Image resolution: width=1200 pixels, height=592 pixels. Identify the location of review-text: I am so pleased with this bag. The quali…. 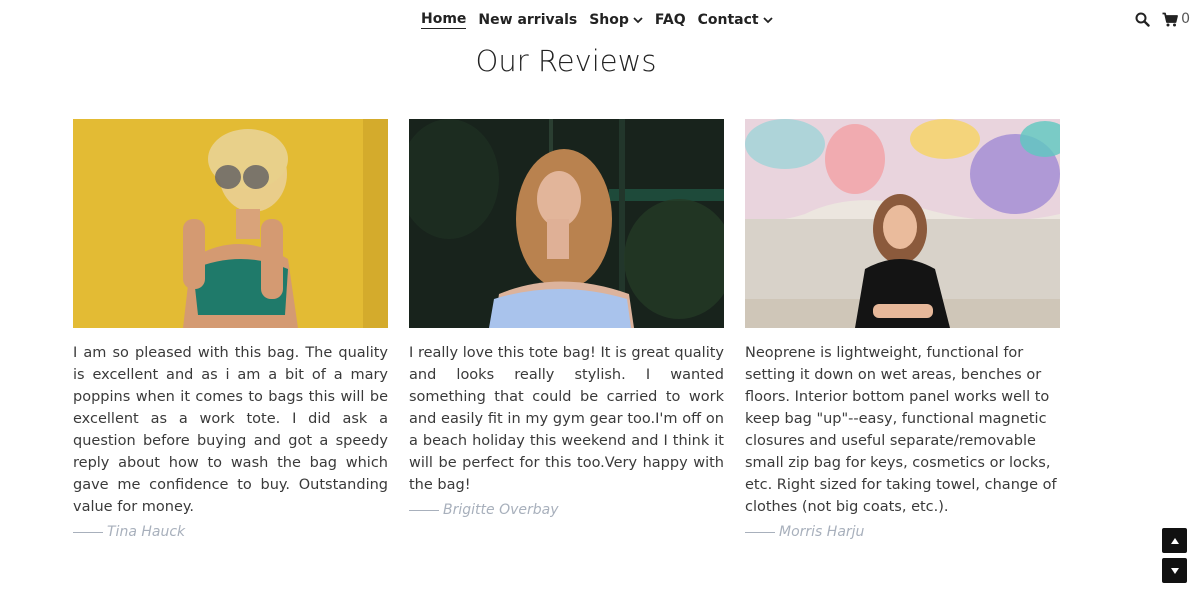
(230, 430).